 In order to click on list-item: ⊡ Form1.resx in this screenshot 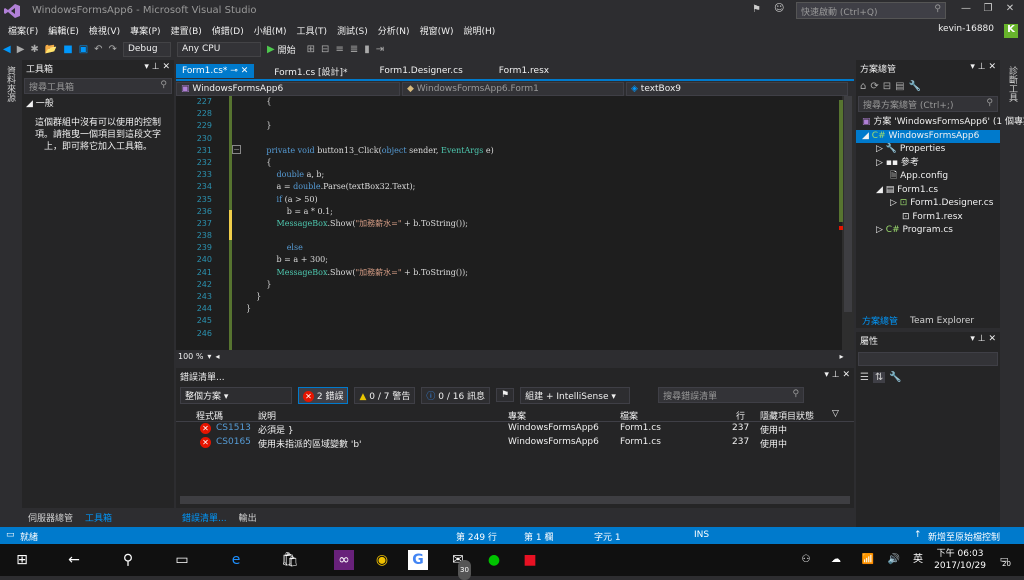, I will do `click(928, 218)`.